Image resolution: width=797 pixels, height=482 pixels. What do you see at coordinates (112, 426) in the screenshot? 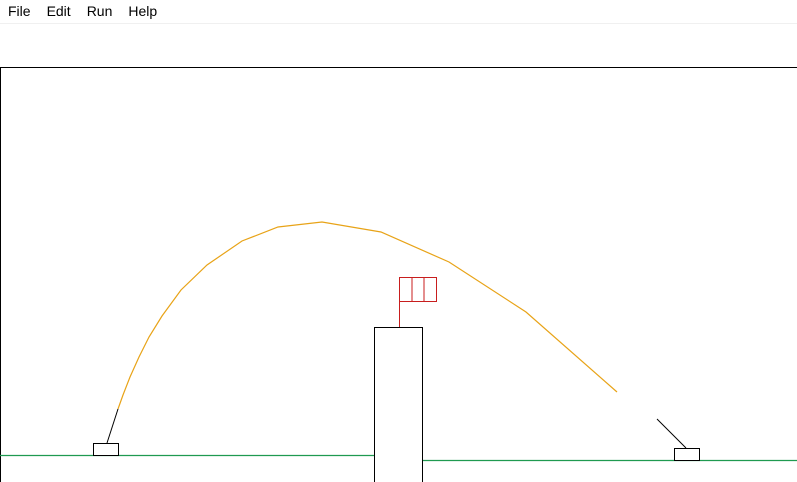
I see `left-cannon-barrel` at bounding box center [112, 426].